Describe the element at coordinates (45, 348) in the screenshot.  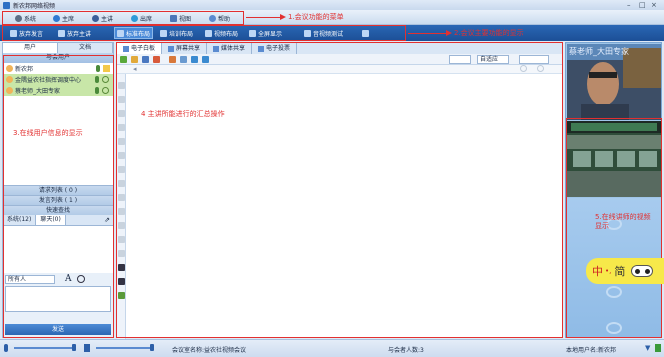
I see `mic-volume-slider` at that location.